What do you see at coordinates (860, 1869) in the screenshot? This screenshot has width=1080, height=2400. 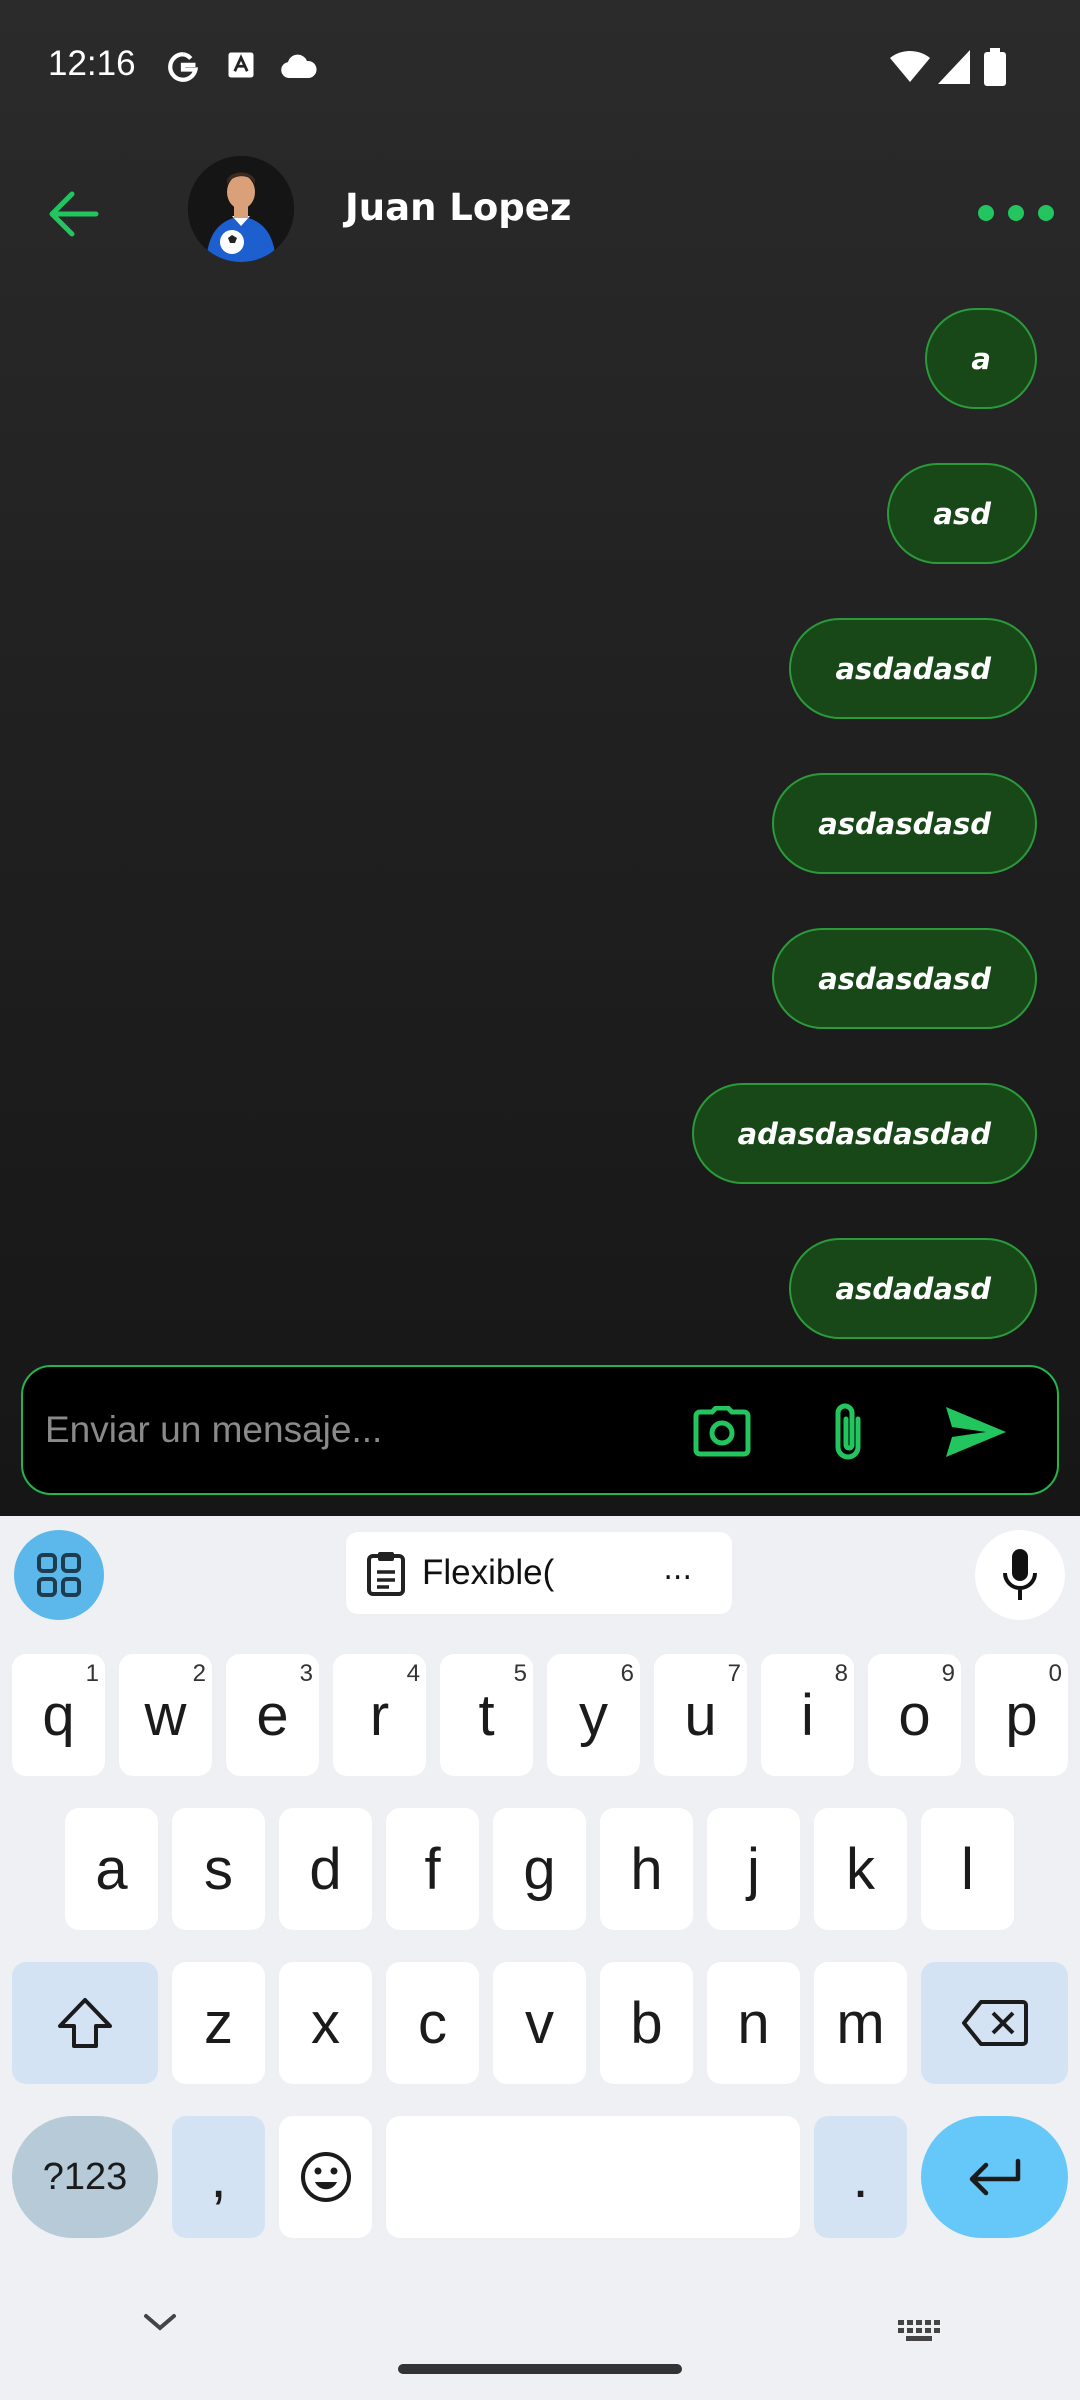 I see `key-k: k` at bounding box center [860, 1869].